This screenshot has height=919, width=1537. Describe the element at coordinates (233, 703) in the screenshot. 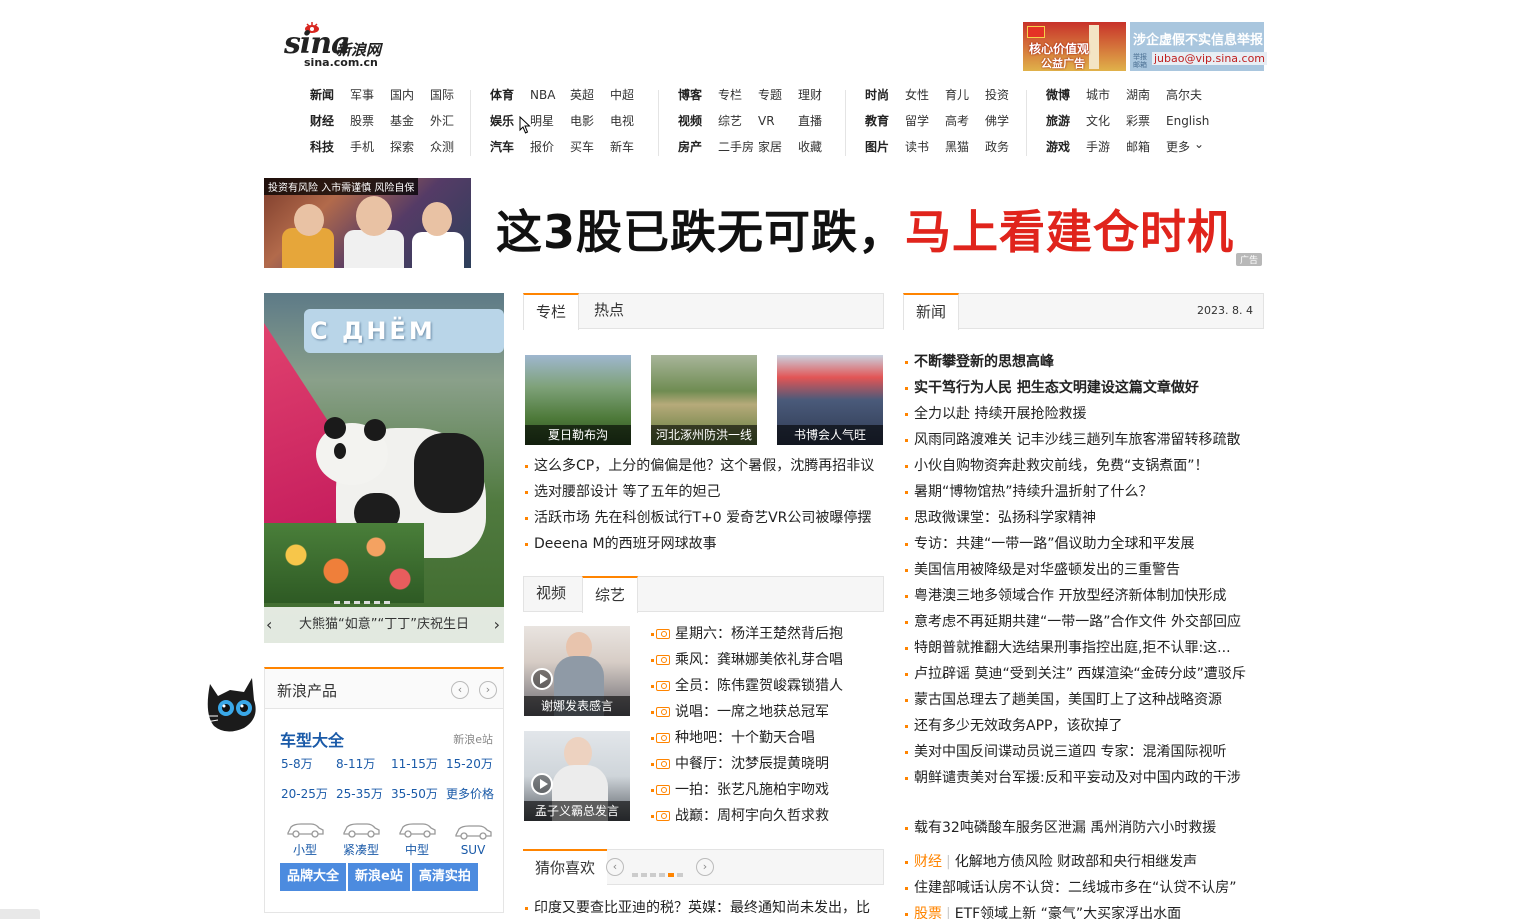

I see `black-cat-mascot-icon` at that location.